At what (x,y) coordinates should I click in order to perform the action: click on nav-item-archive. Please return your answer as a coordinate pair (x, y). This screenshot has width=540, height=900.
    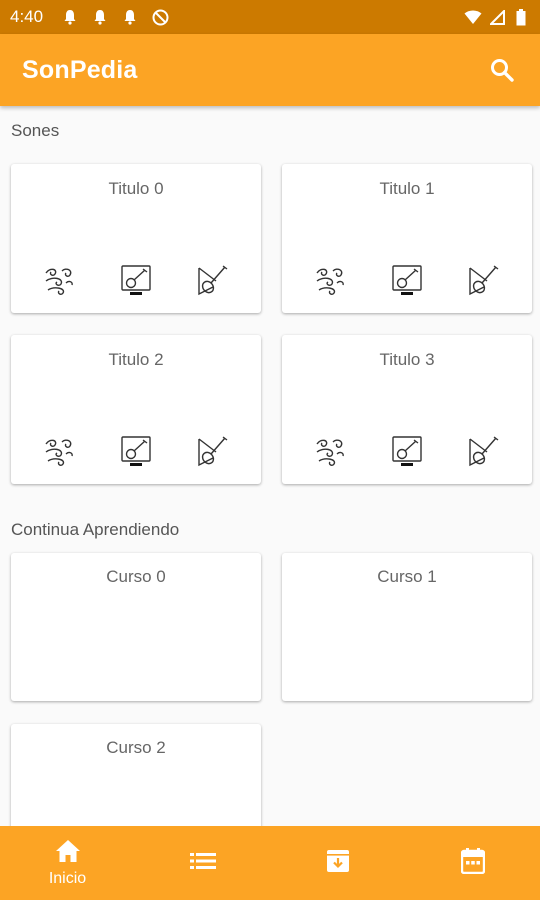
    Looking at the image, I should click on (337, 863).